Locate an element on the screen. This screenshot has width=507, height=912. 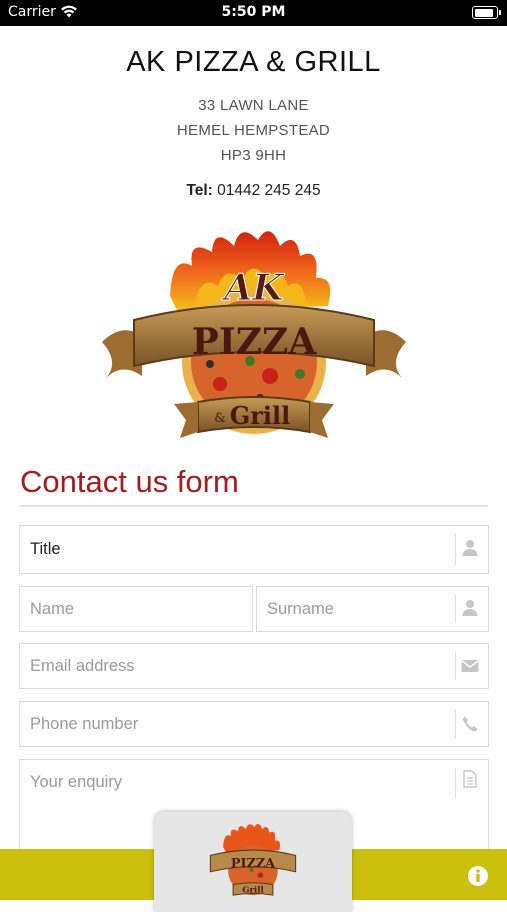
title-divider is located at coordinates (254, 506).